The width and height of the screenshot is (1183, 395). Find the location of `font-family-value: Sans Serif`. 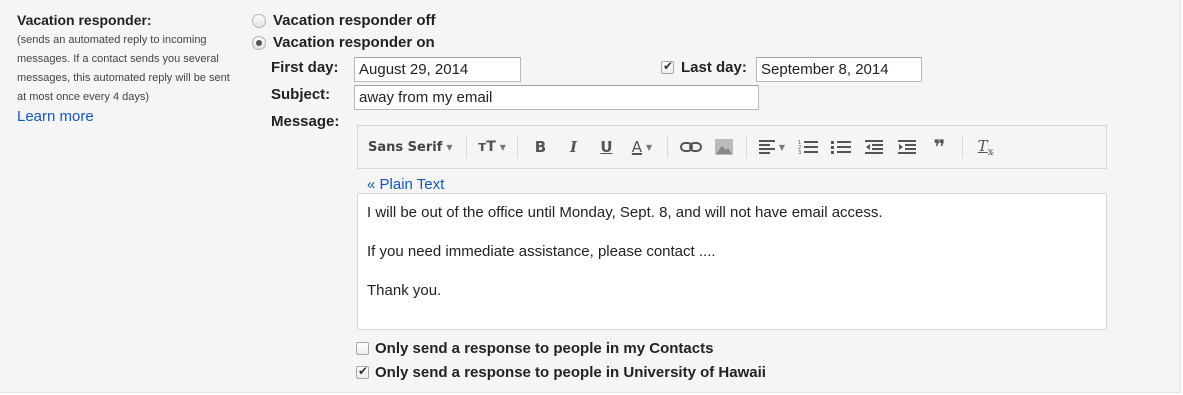

font-family-value: Sans Serif is located at coordinates (405, 147).